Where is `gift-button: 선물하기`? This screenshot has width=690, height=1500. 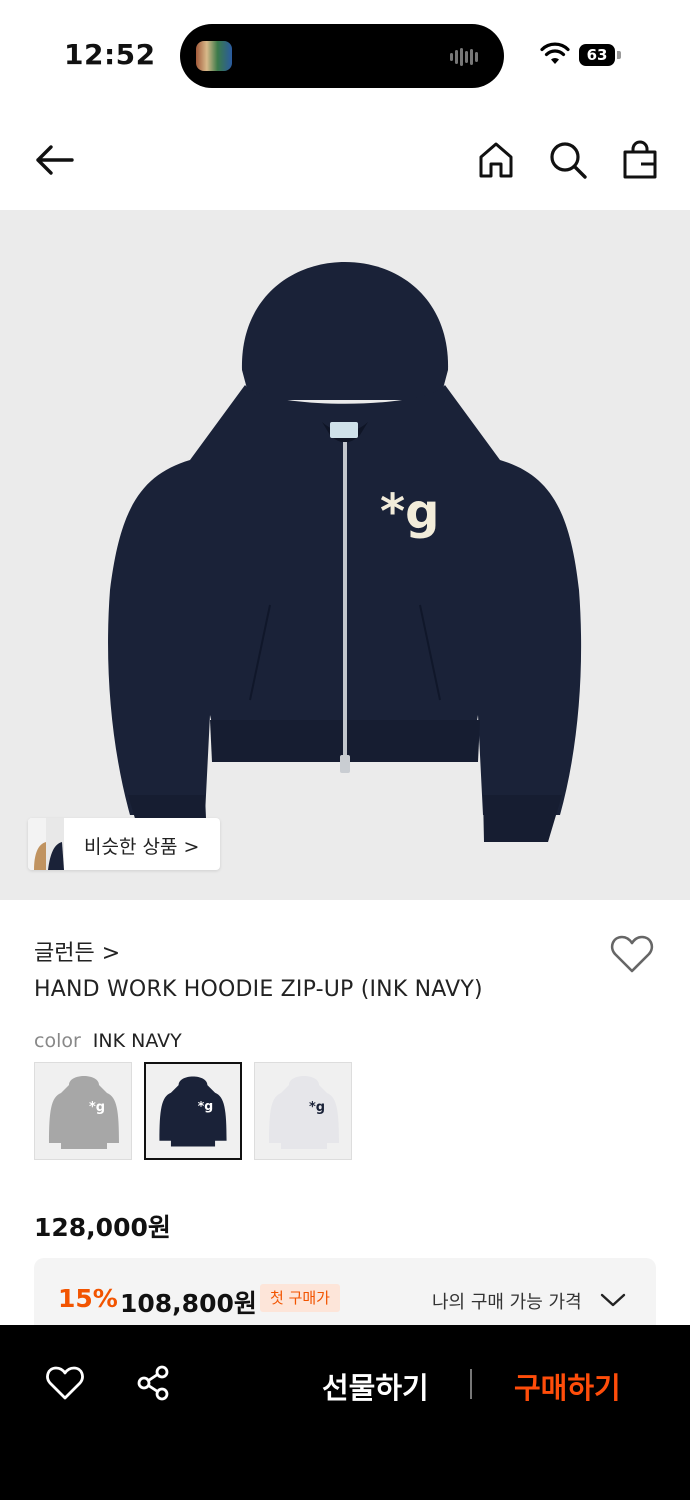
gift-button: 선물하기 is located at coordinates (375, 1386).